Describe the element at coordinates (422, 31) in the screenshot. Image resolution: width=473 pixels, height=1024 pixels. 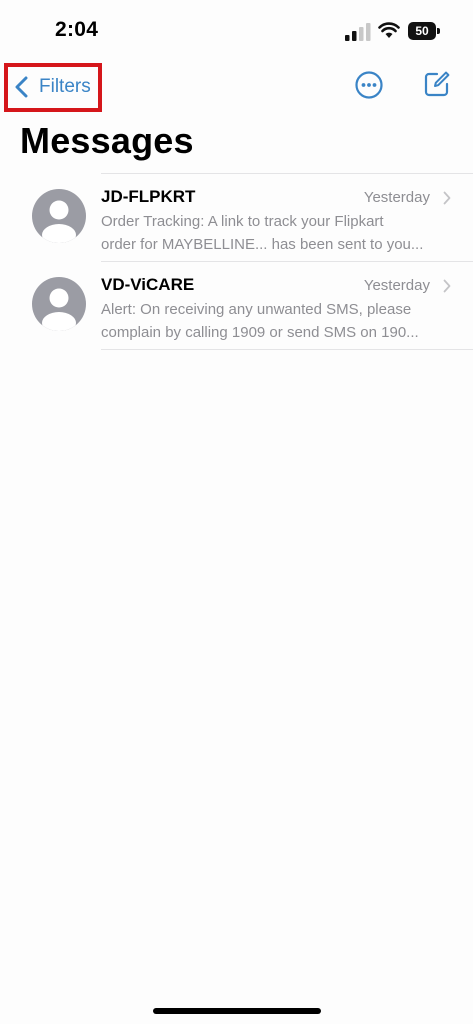
I see `battery-level: 50` at that location.